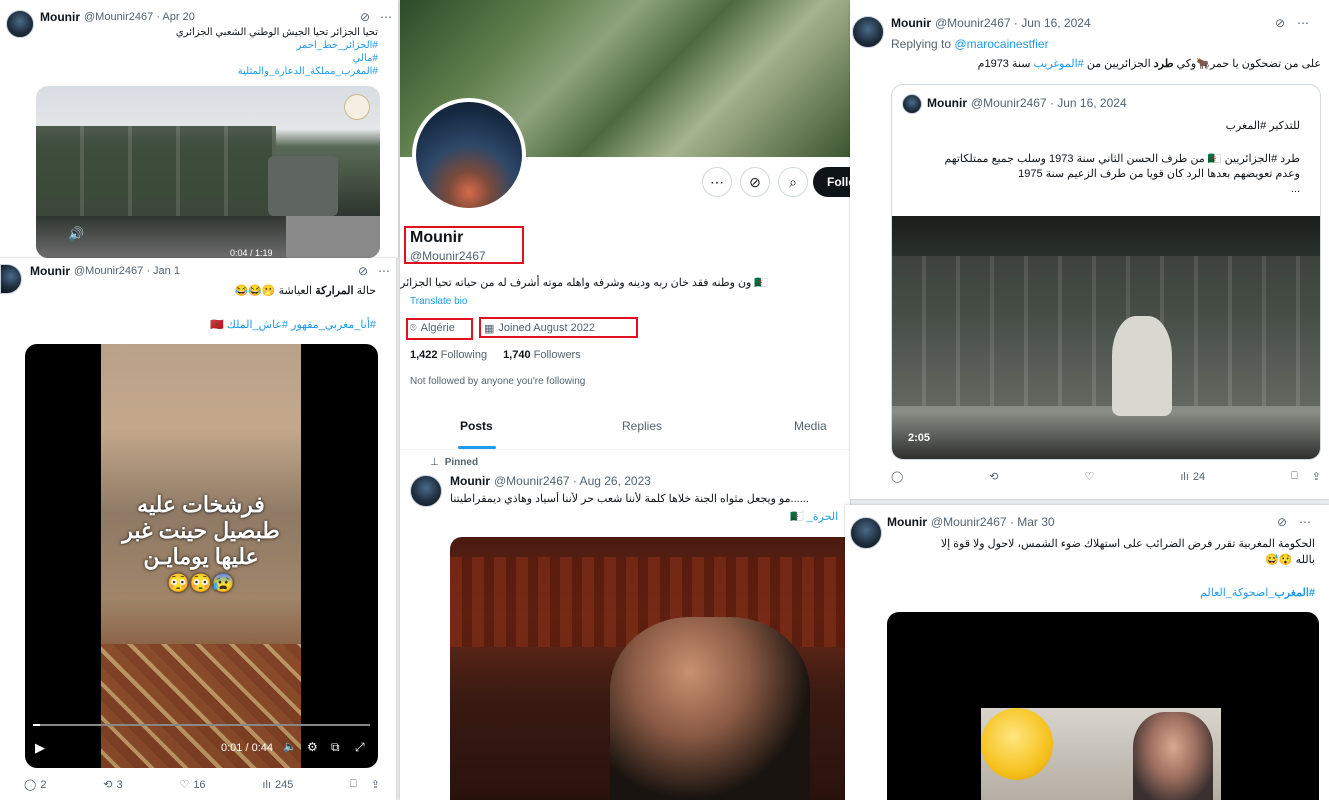  Describe the element at coordinates (335, 747) in the screenshot. I see `pip-icon: ⧉` at that location.